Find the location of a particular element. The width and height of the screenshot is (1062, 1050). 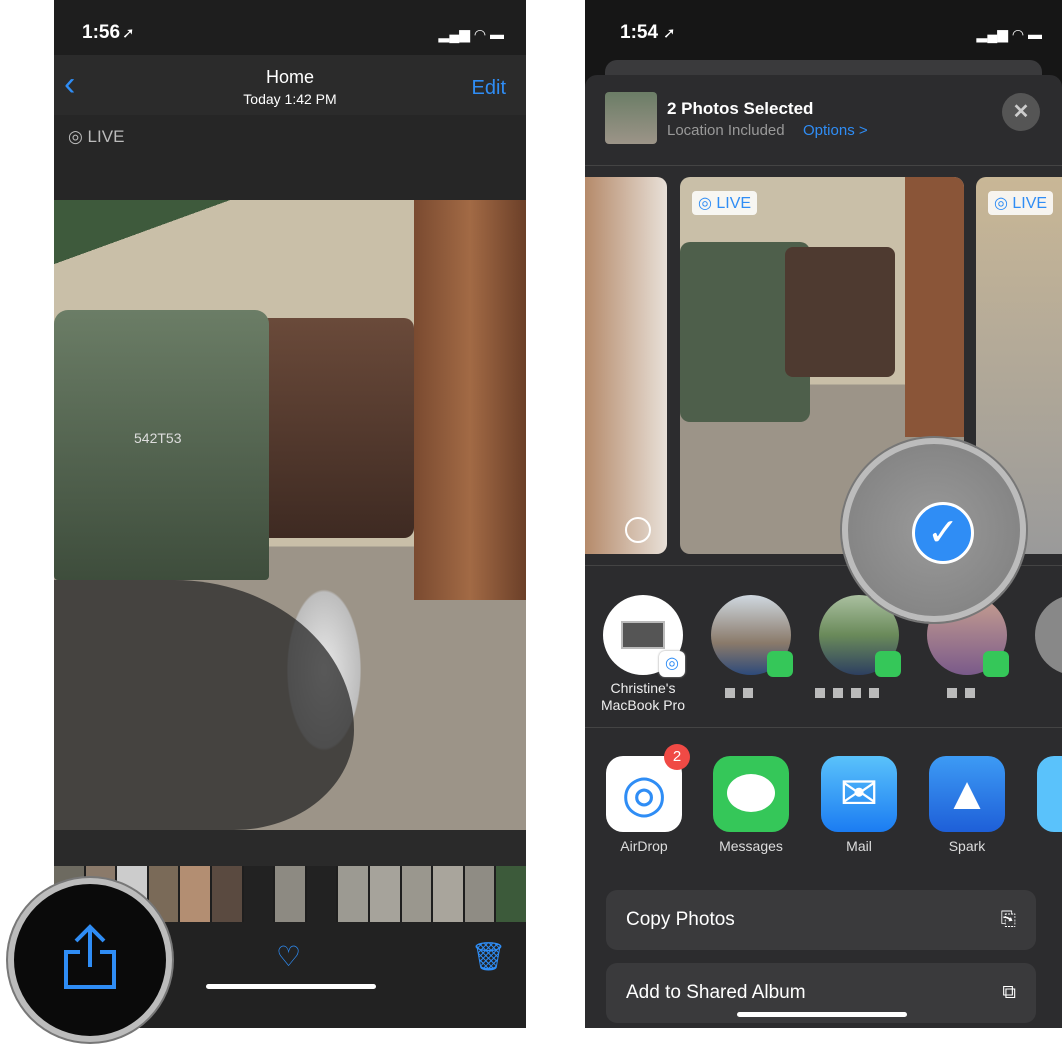

fence is located at coordinates (470, 400).